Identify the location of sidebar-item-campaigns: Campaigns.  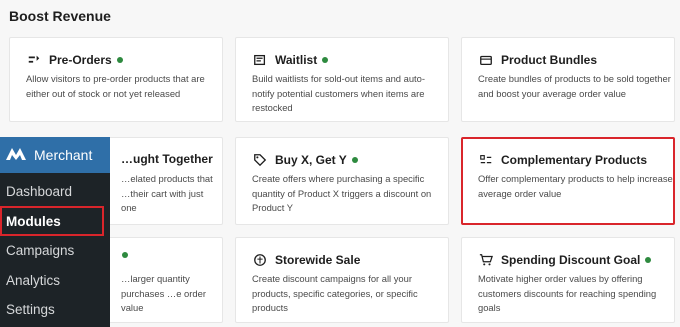
(40, 250).